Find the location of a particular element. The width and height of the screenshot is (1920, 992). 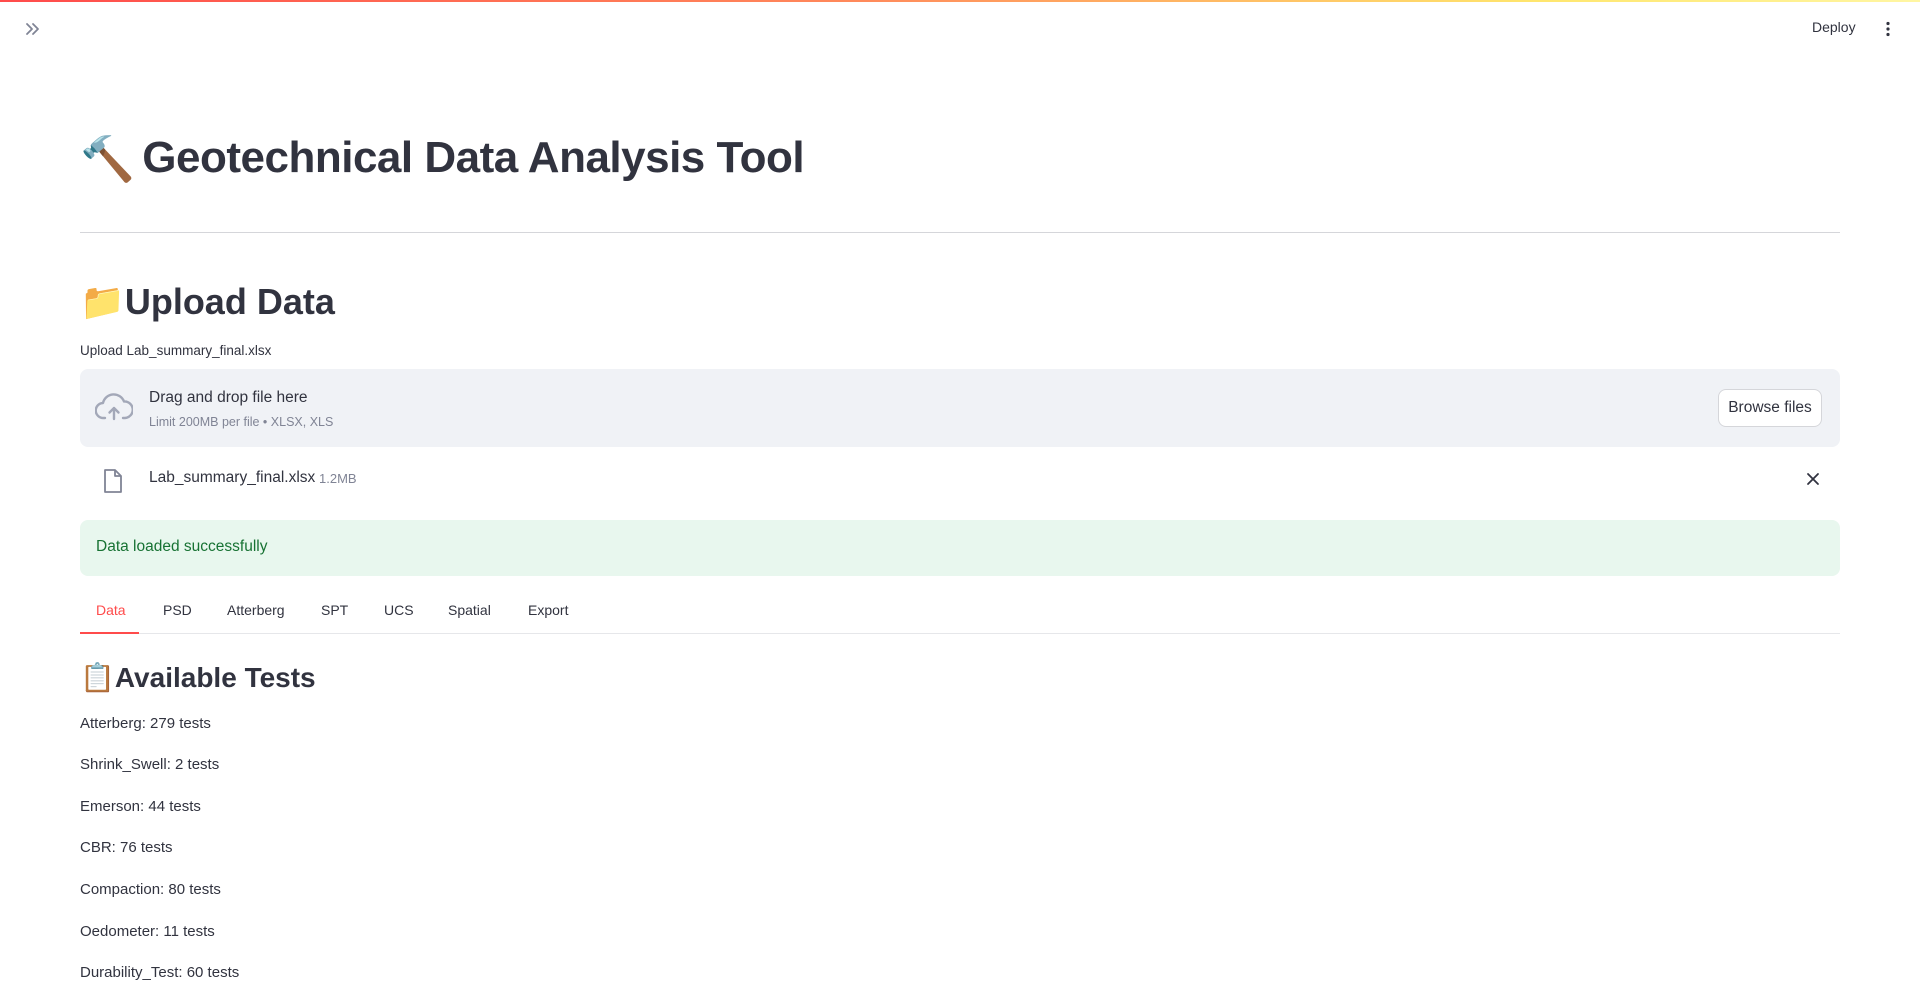

upload-heading-text: Upload Data is located at coordinates (229, 301).